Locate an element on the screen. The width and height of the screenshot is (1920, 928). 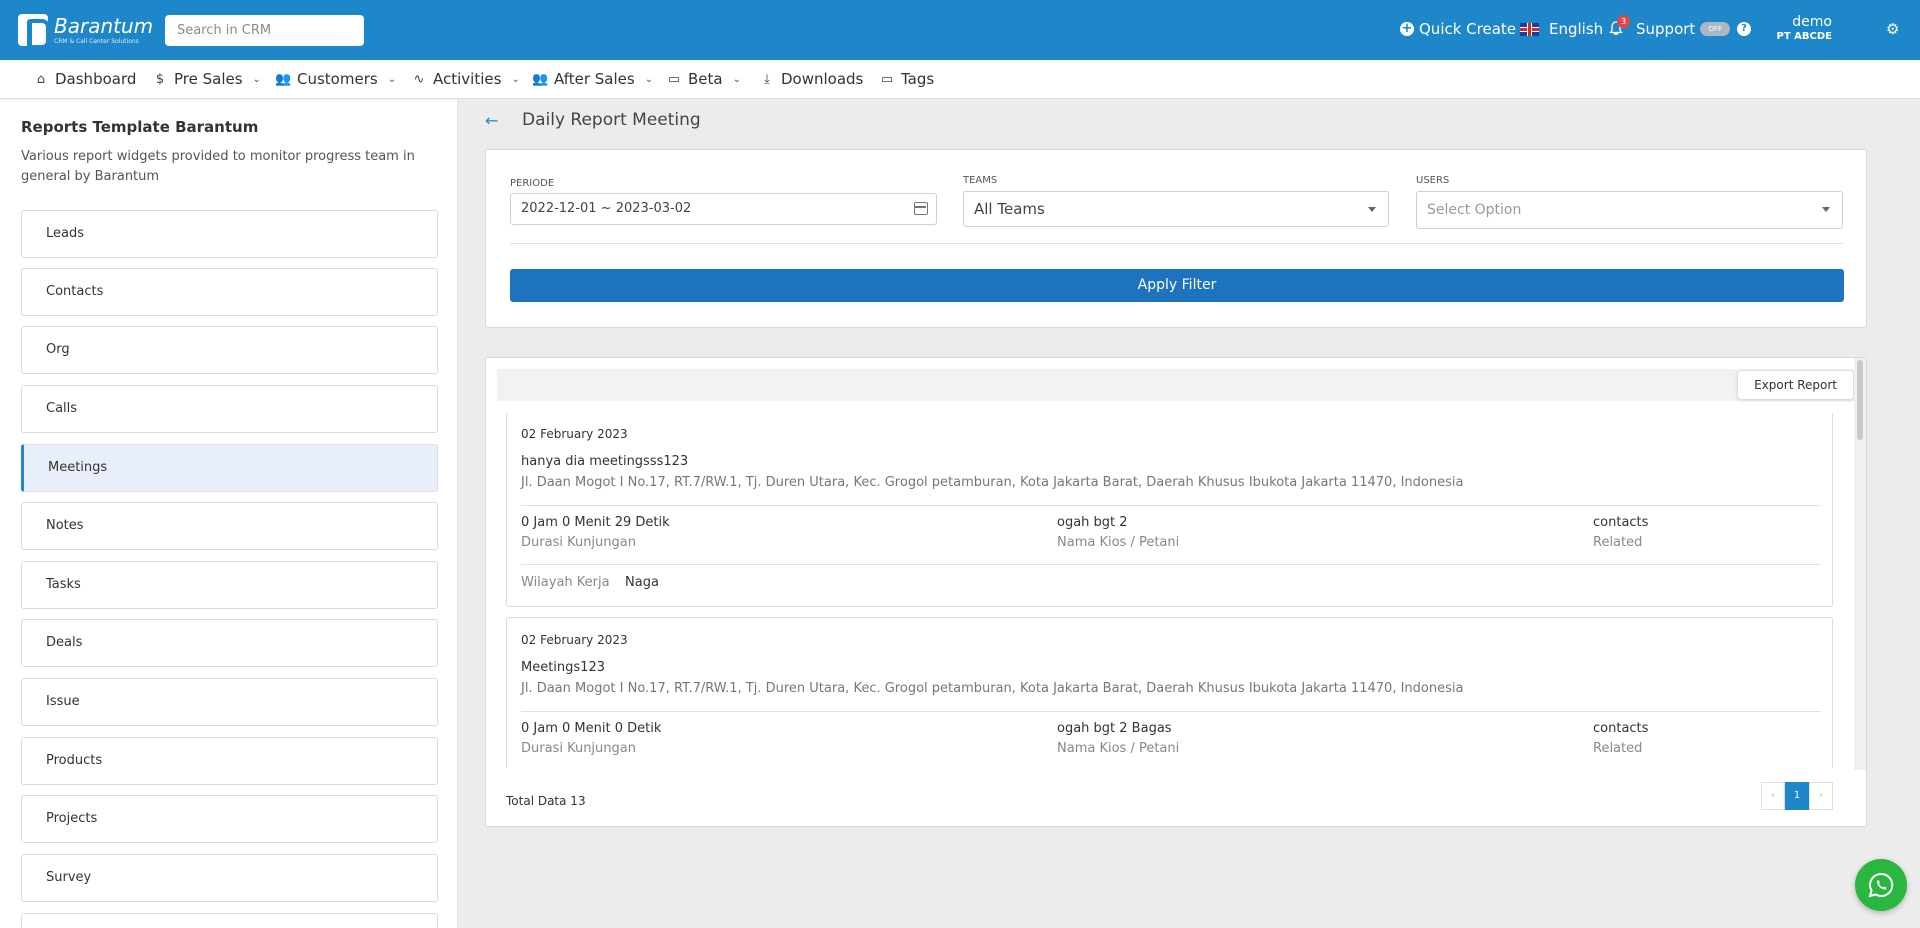
teams-select: All Teams is located at coordinates (1176, 209).